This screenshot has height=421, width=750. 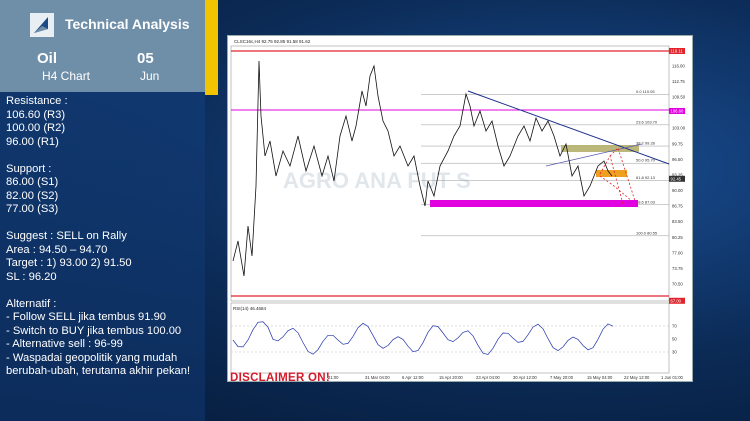 I want to click on time-tick: 22 May 12:00, so click(x=637, y=377).